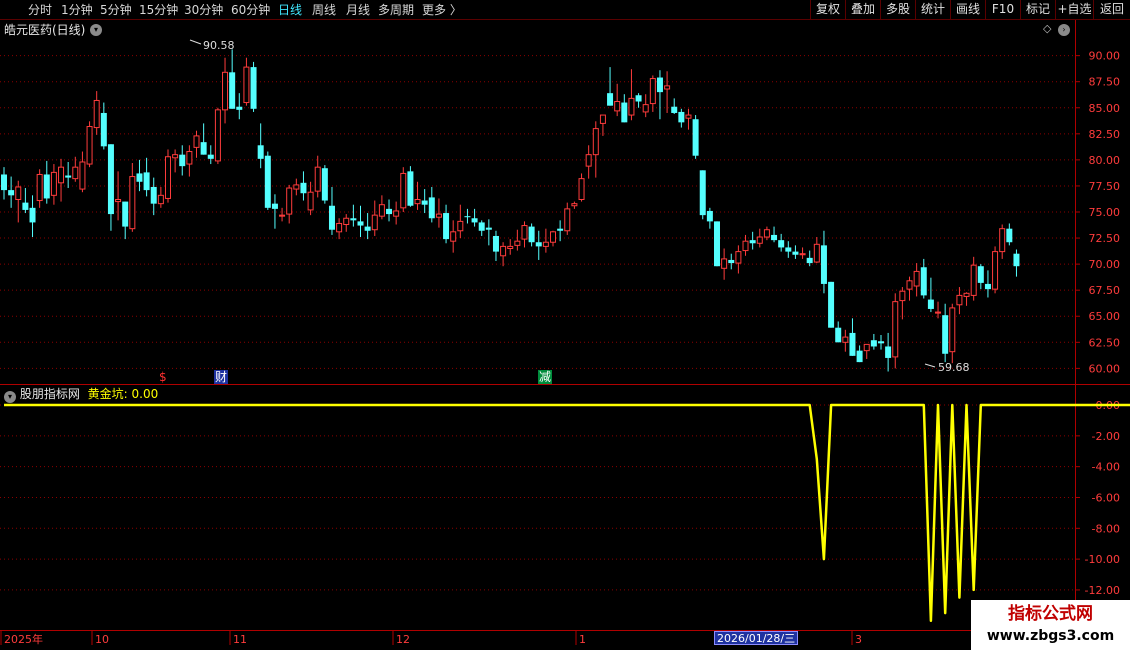 Image resolution: width=1130 pixels, height=650 pixels. Describe the element at coordinates (1105, 134) in the screenshot. I see `price-tick-label: 82.50` at that location.